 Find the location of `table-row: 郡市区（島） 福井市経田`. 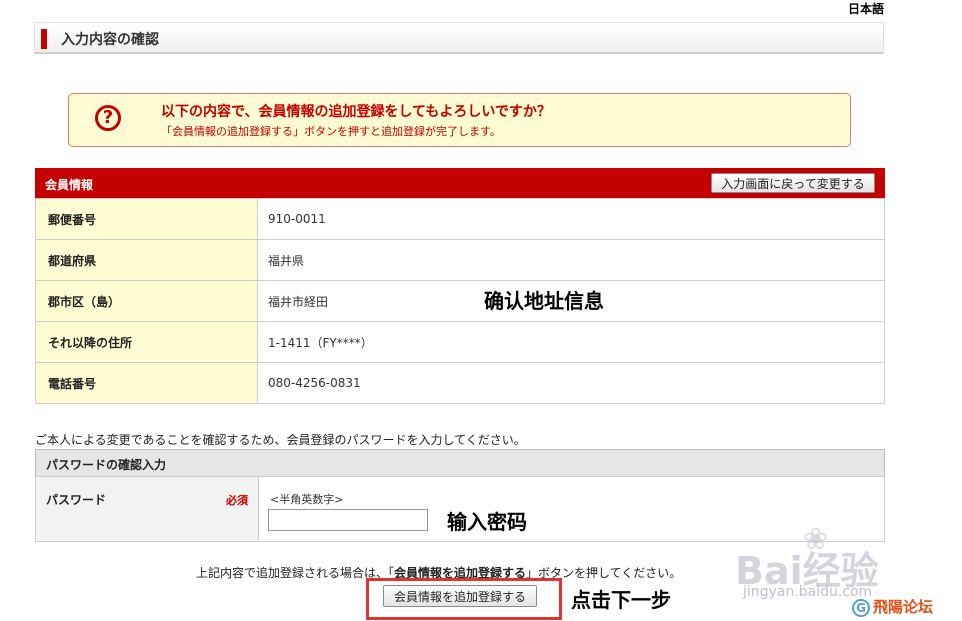

table-row: 郡市区（島） 福井市経田 is located at coordinates (460, 301).